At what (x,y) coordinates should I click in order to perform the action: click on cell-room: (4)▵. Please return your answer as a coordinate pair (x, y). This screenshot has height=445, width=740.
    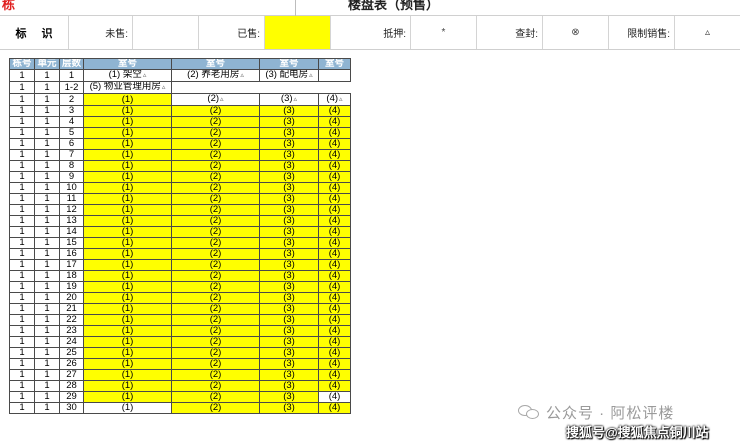
    Looking at the image, I should click on (334, 99).